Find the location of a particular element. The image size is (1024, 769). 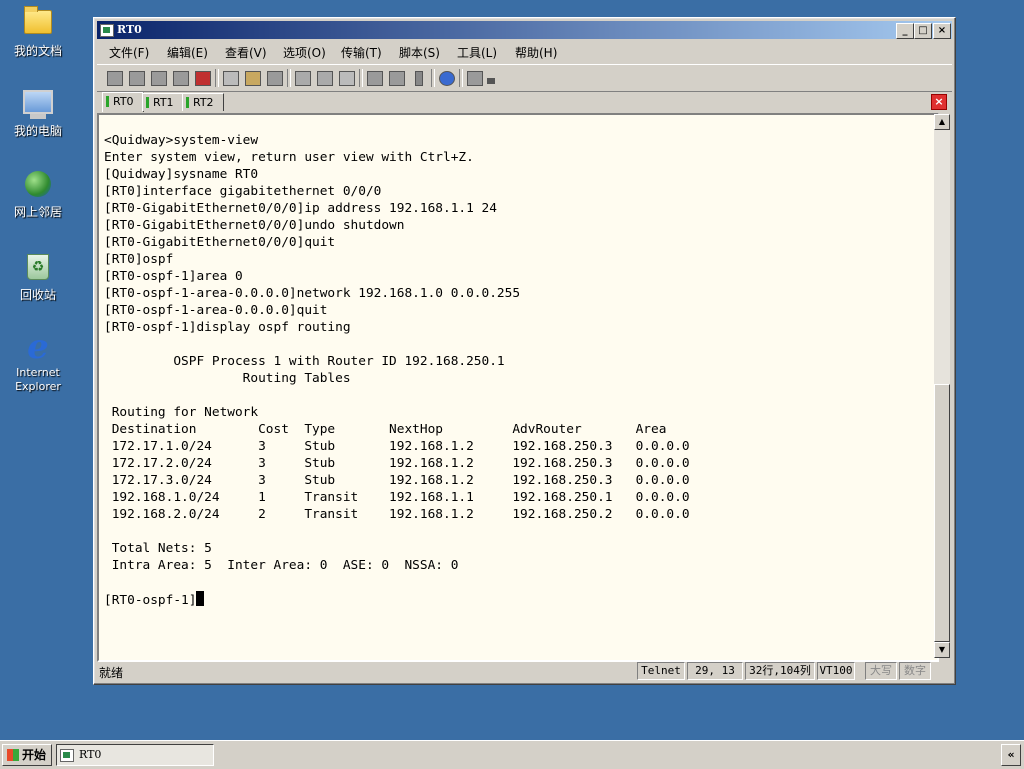

network-icon is located at coordinates (38, 187).